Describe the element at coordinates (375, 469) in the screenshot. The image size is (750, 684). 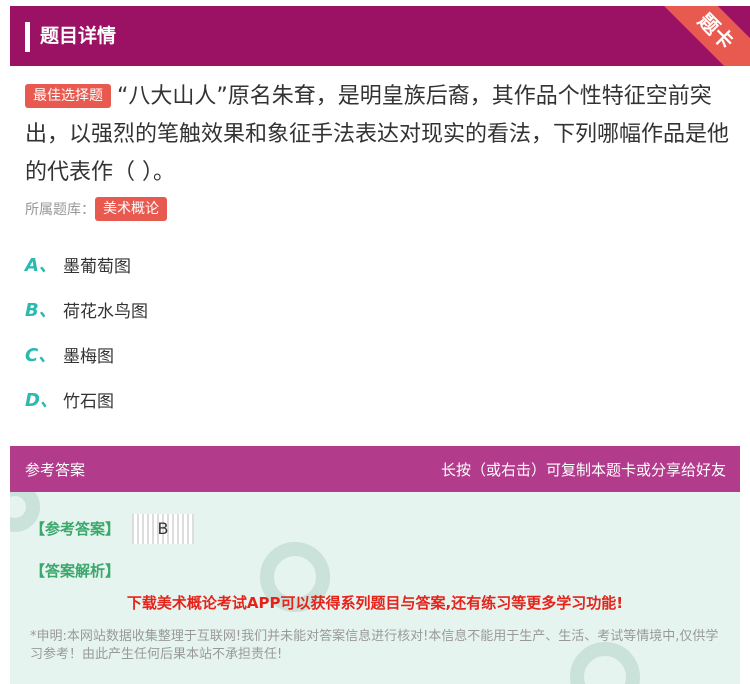
I see `answer-section-header: 参考答案 长按（或右击）可复制本题卡或分享给好友` at that location.